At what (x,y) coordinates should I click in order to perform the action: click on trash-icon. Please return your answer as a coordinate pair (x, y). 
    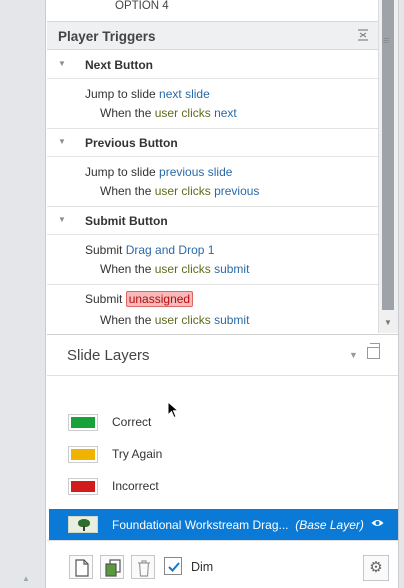
    Looking at the image, I should click on (144, 568).